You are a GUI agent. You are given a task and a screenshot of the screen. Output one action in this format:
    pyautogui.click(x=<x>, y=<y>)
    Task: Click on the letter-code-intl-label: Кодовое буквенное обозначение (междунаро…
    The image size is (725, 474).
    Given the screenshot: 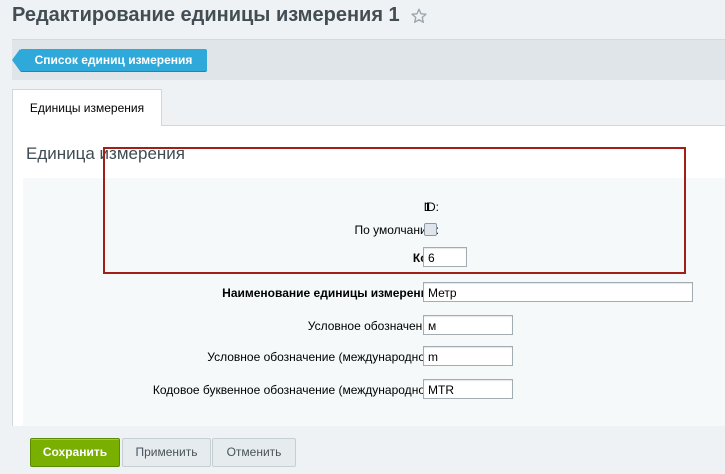 What is the action you would take?
    pyautogui.click(x=295, y=390)
    